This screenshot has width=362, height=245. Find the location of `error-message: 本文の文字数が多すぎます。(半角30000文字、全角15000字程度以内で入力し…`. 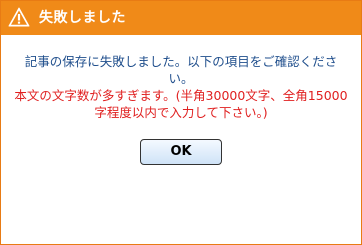

error-message: 本文の文字数が多すぎます。(半角30000文字、全角15000字程度以内で入力し… is located at coordinates (181, 104).